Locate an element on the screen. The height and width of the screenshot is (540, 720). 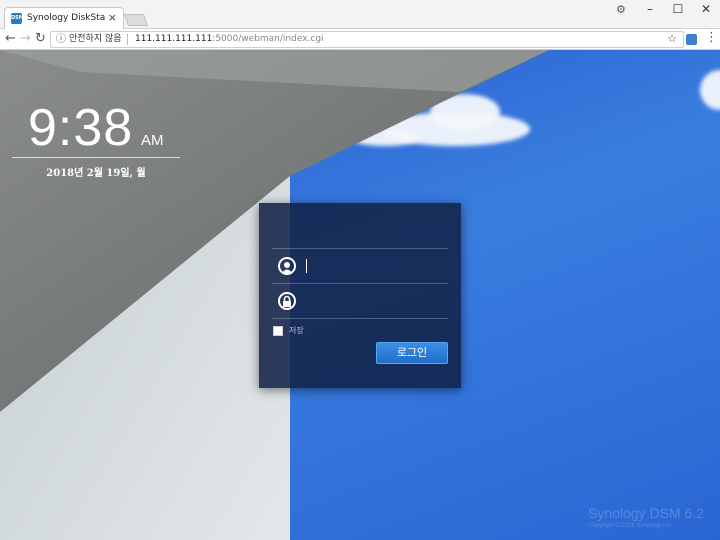
browser-tab-bar: DSM Synology DiskStation - × ⚙ – ☐ ✕ is located at coordinates (360, 14).